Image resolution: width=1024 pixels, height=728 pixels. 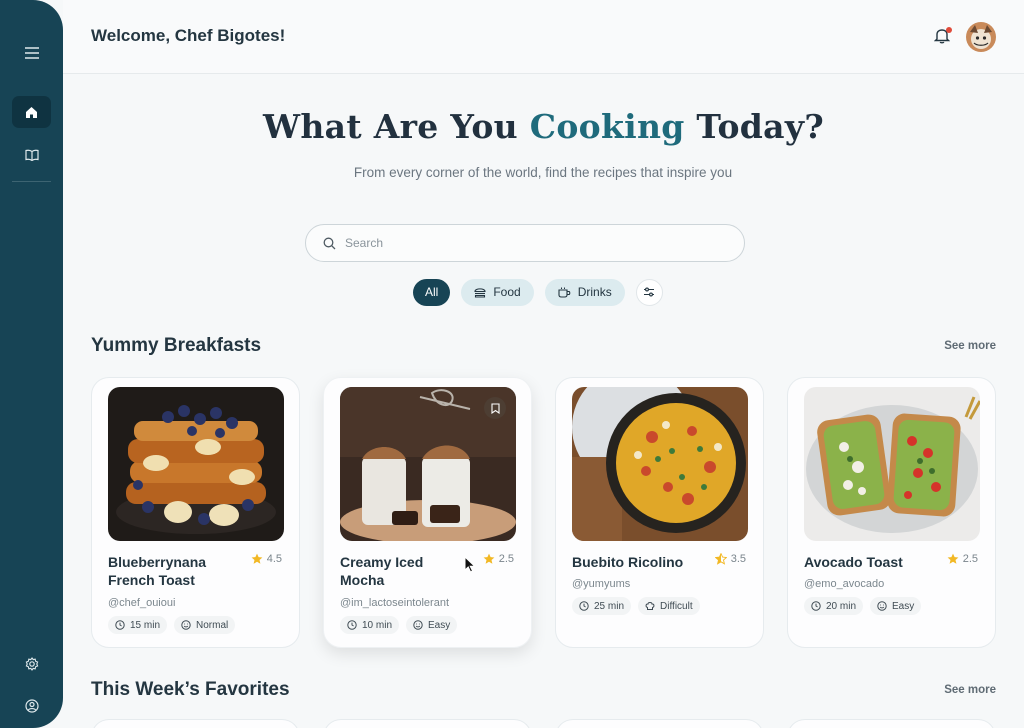 I want to click on book-icon, so click(x=31, y=155).